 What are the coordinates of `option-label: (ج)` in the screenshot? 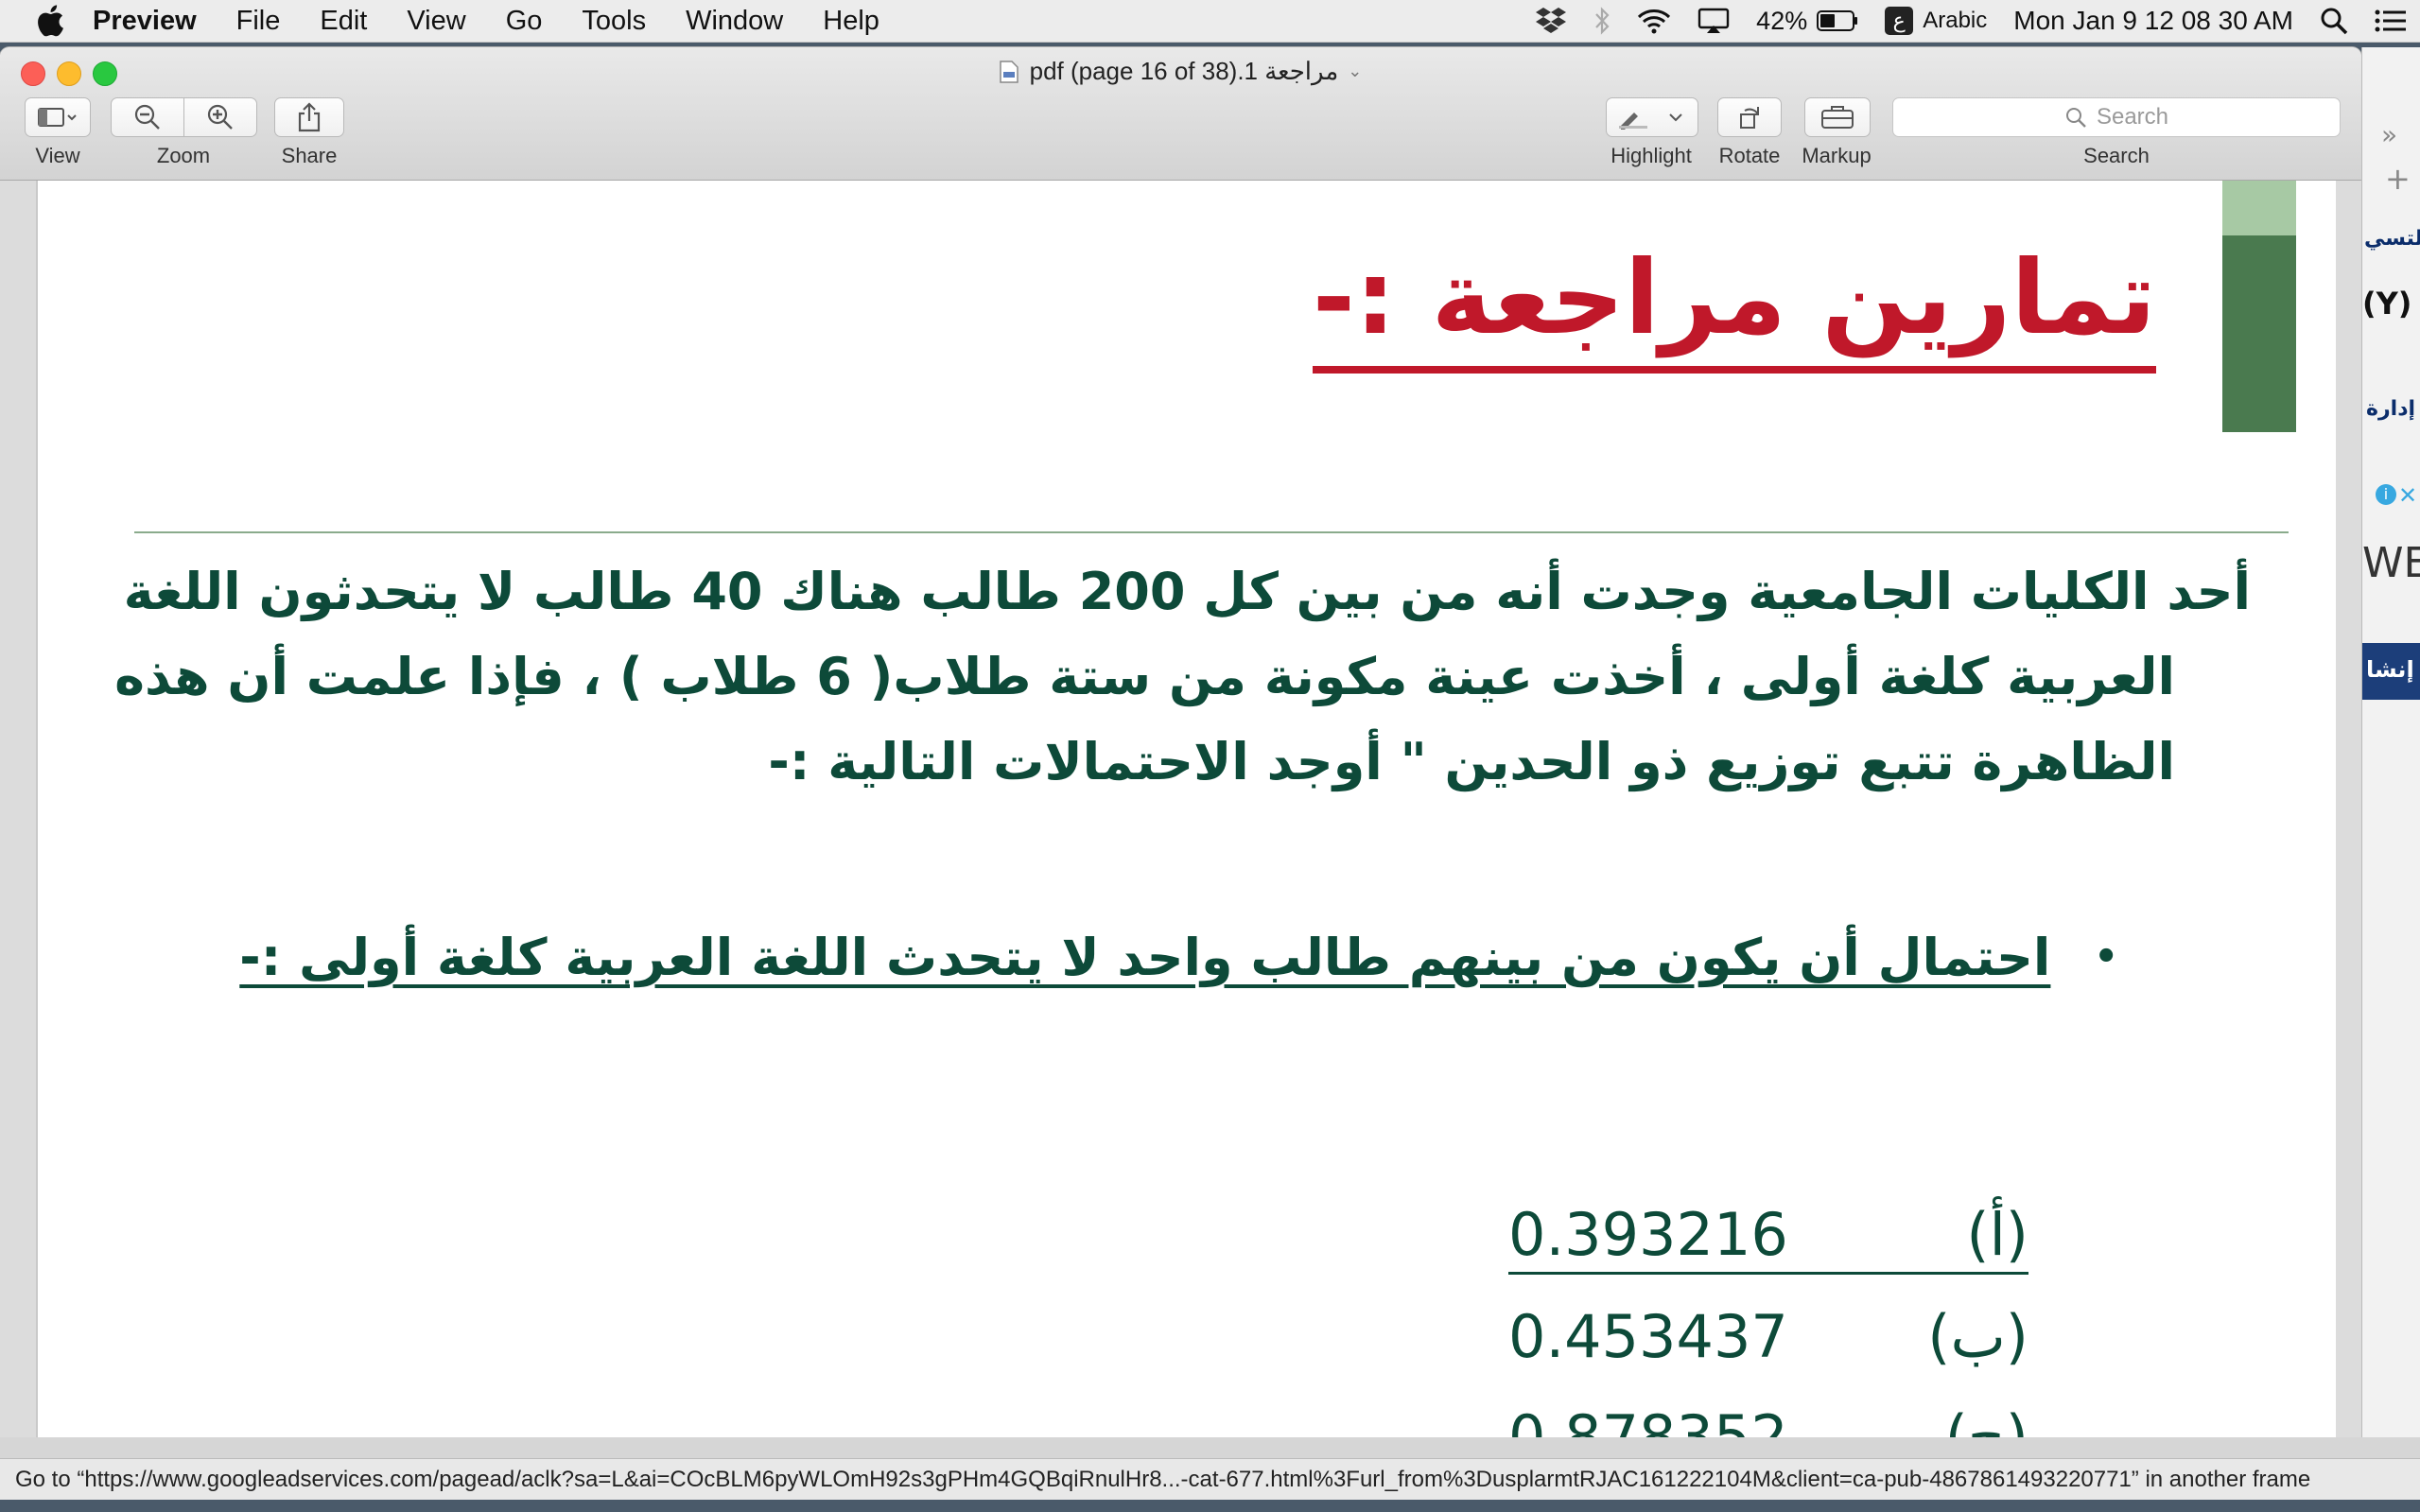 It's located at (1986, 1419).